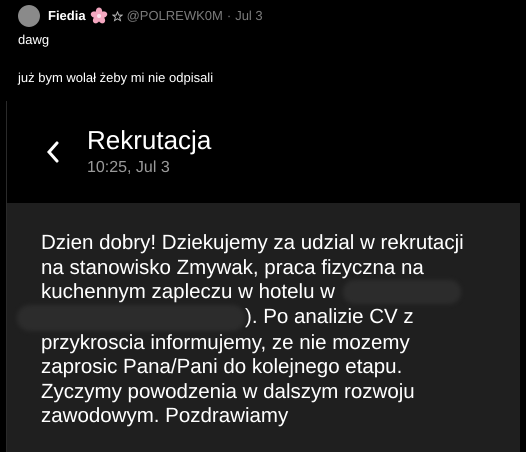 The width and height of the screenshot is (526, 452). Describe the element at coordinates (99, 16) in the screenshot. I see `flower-icon` at that location.